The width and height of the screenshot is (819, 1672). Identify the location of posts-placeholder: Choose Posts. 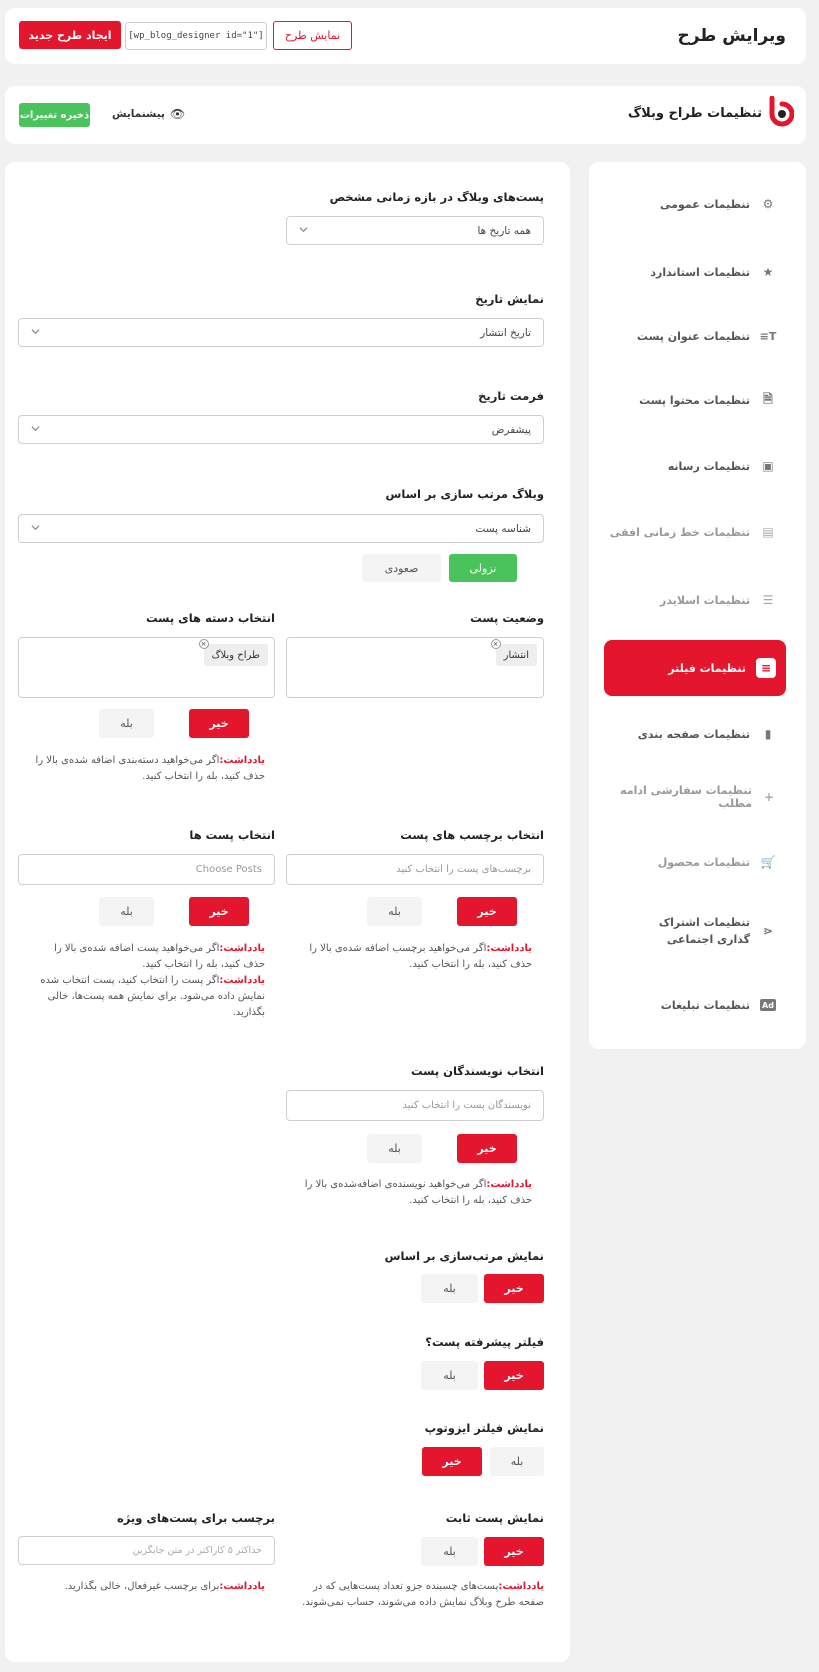
(228, 869).